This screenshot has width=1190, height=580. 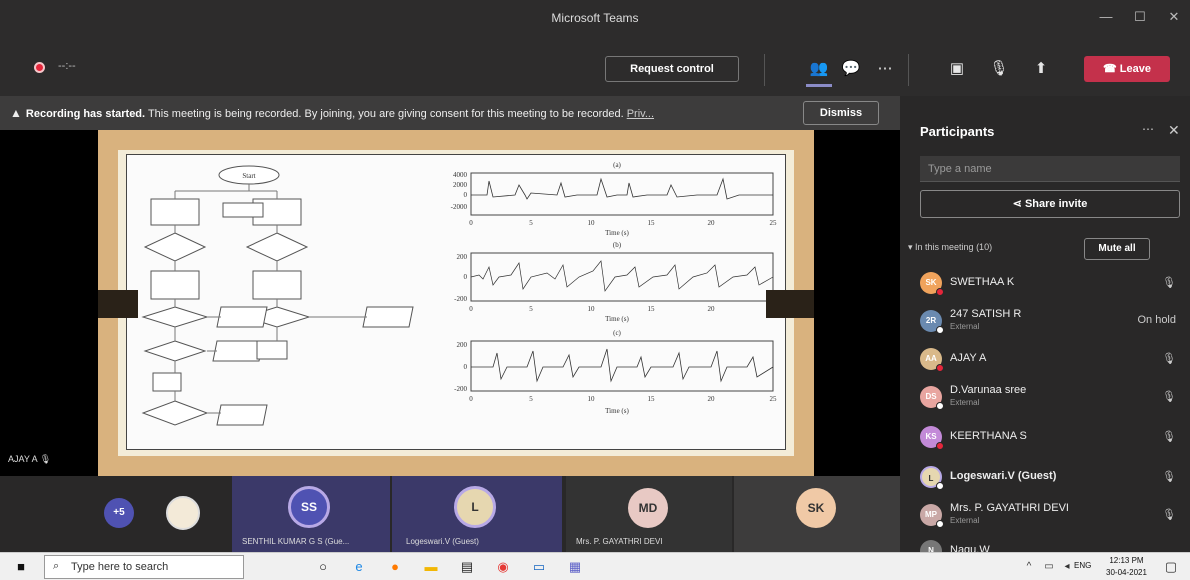 What do you see at coordinates (1009, 508) in the screenshot?
I see `participant-name: Mrs. P. GAYATHRI DEVI` at bounding box center [1009, 508].